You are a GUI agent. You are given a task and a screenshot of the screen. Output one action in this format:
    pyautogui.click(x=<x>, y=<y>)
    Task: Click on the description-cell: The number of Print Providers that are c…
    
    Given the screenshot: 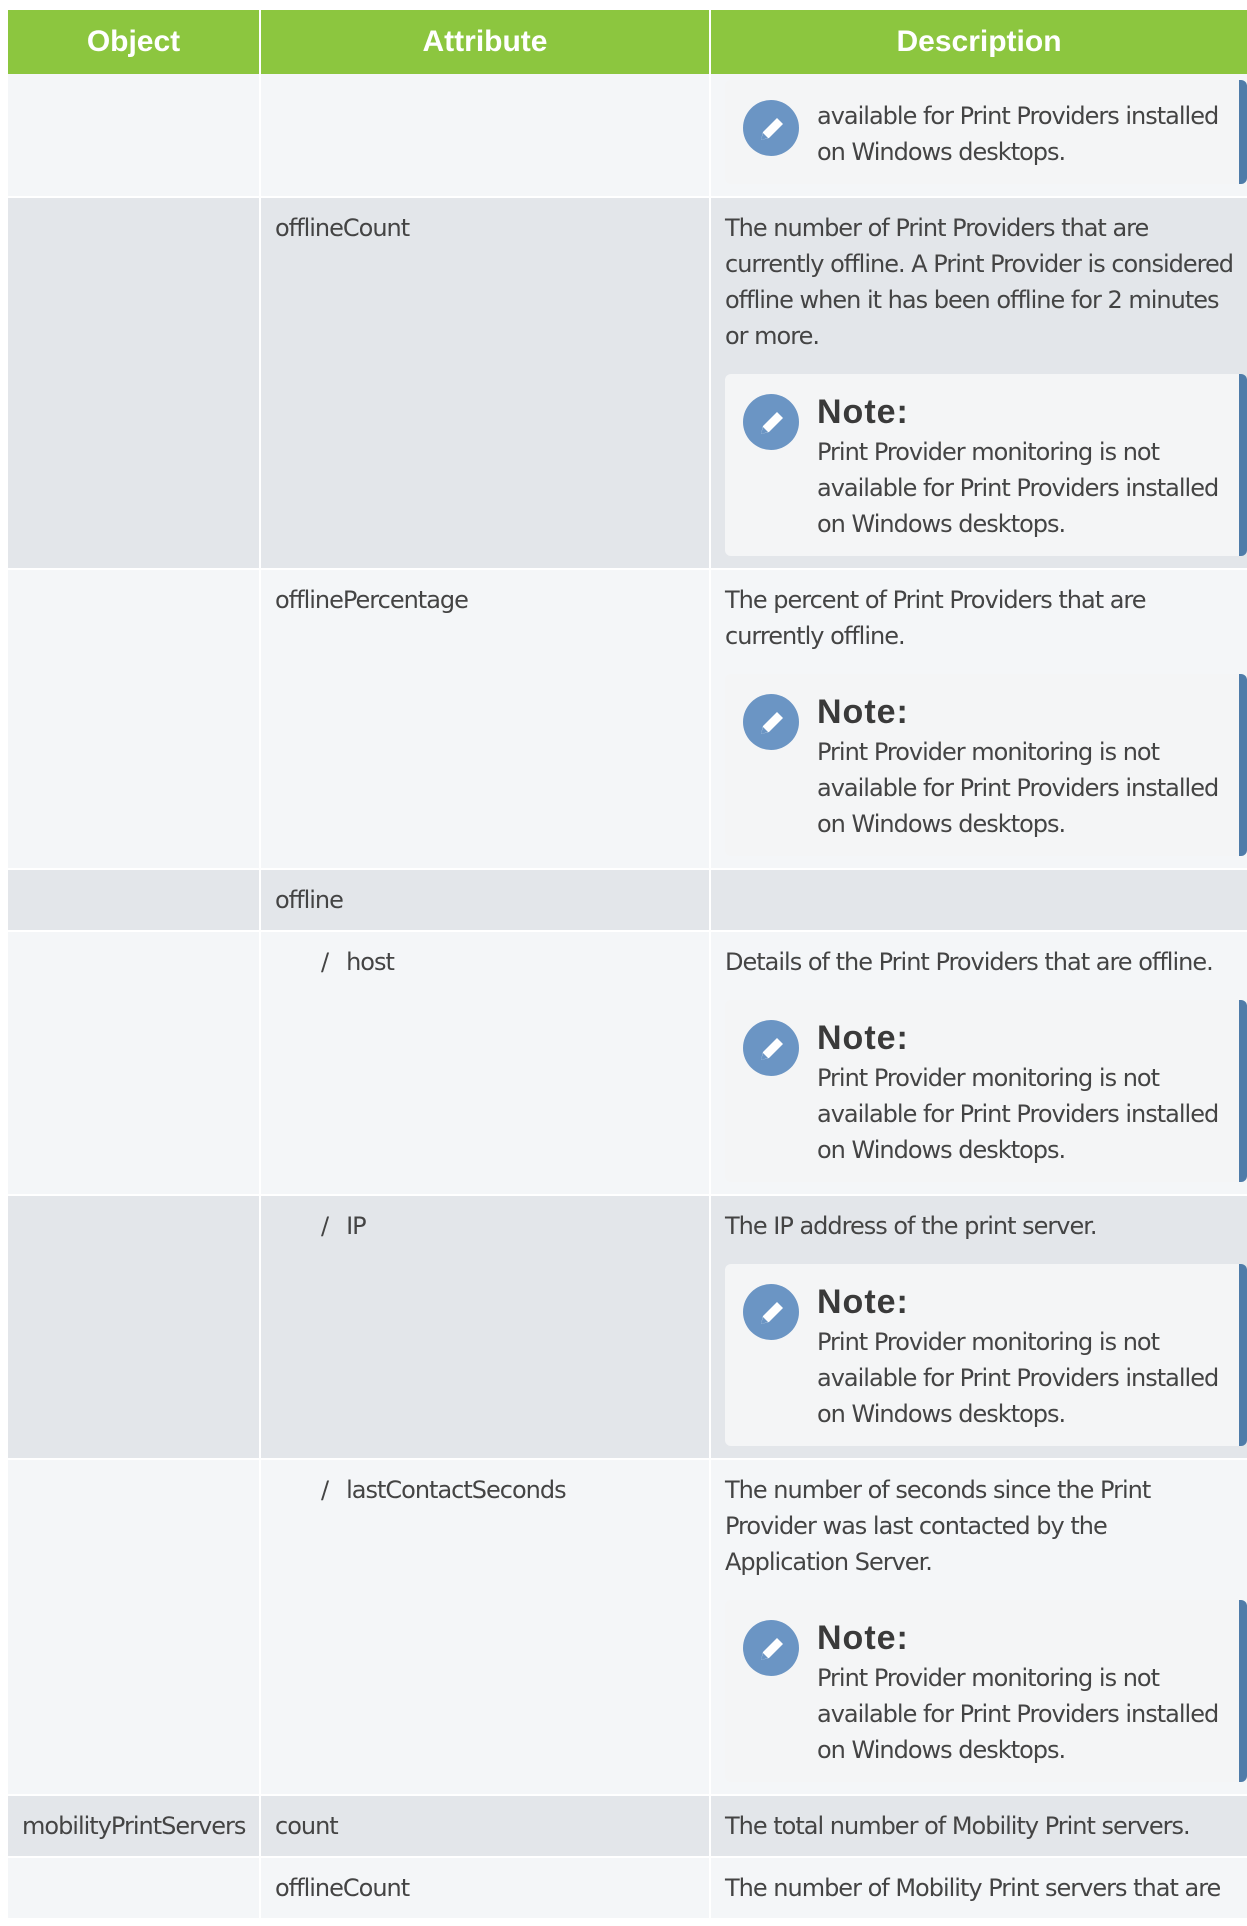 What is the action you would take?
    pyautogui.click(x=978, y=383)
    